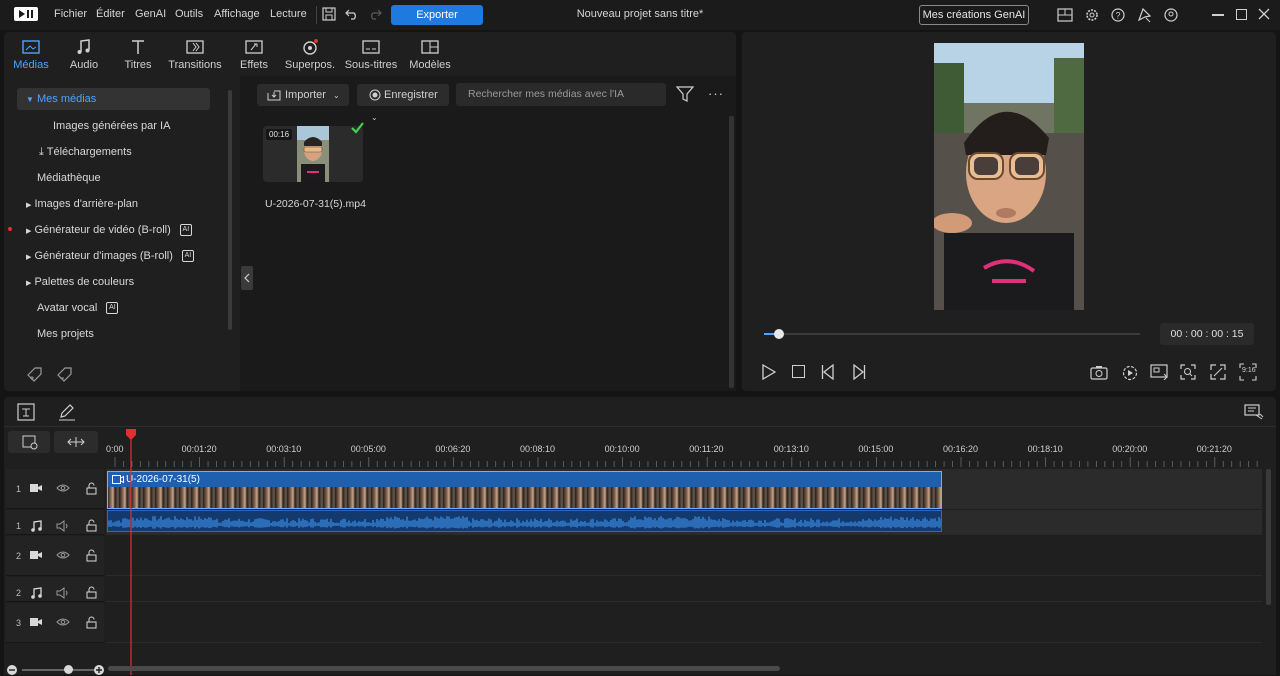 This screenshot has width=1280, height=676. Describe the element at coordinates (230, 210) in the screenshot. I see `sidebar-scrollbar` at that location.